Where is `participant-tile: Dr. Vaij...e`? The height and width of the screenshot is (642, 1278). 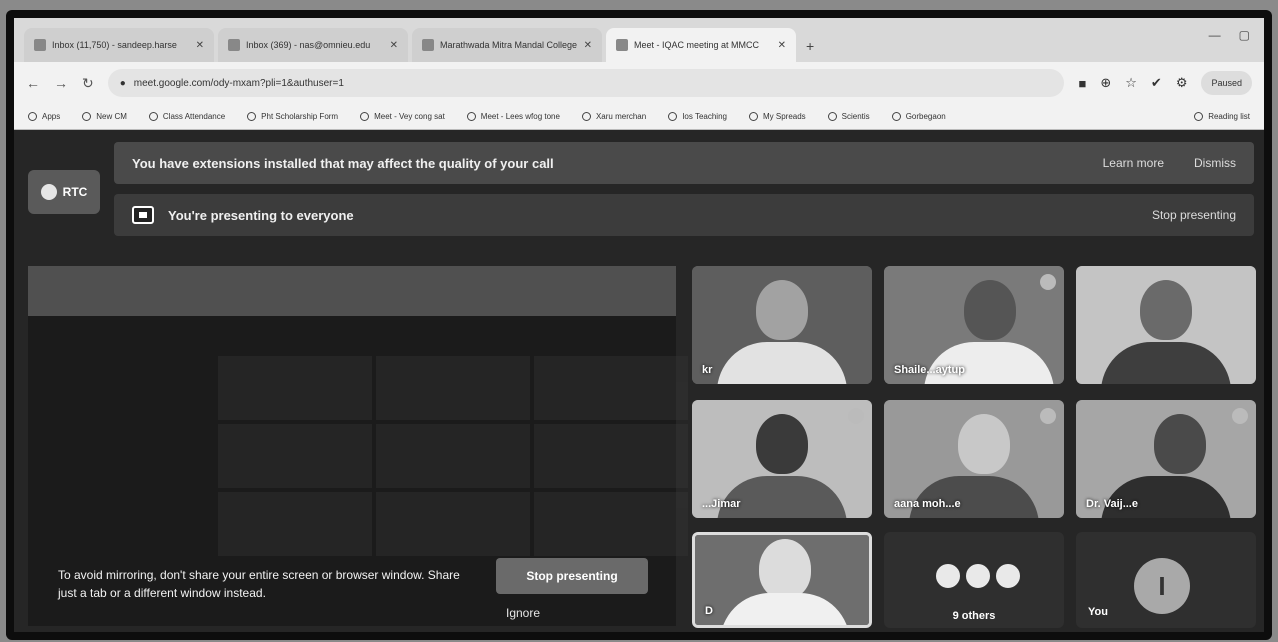 participant-tile: Dr. Vaij...e is located at coordinates (1166, 459).